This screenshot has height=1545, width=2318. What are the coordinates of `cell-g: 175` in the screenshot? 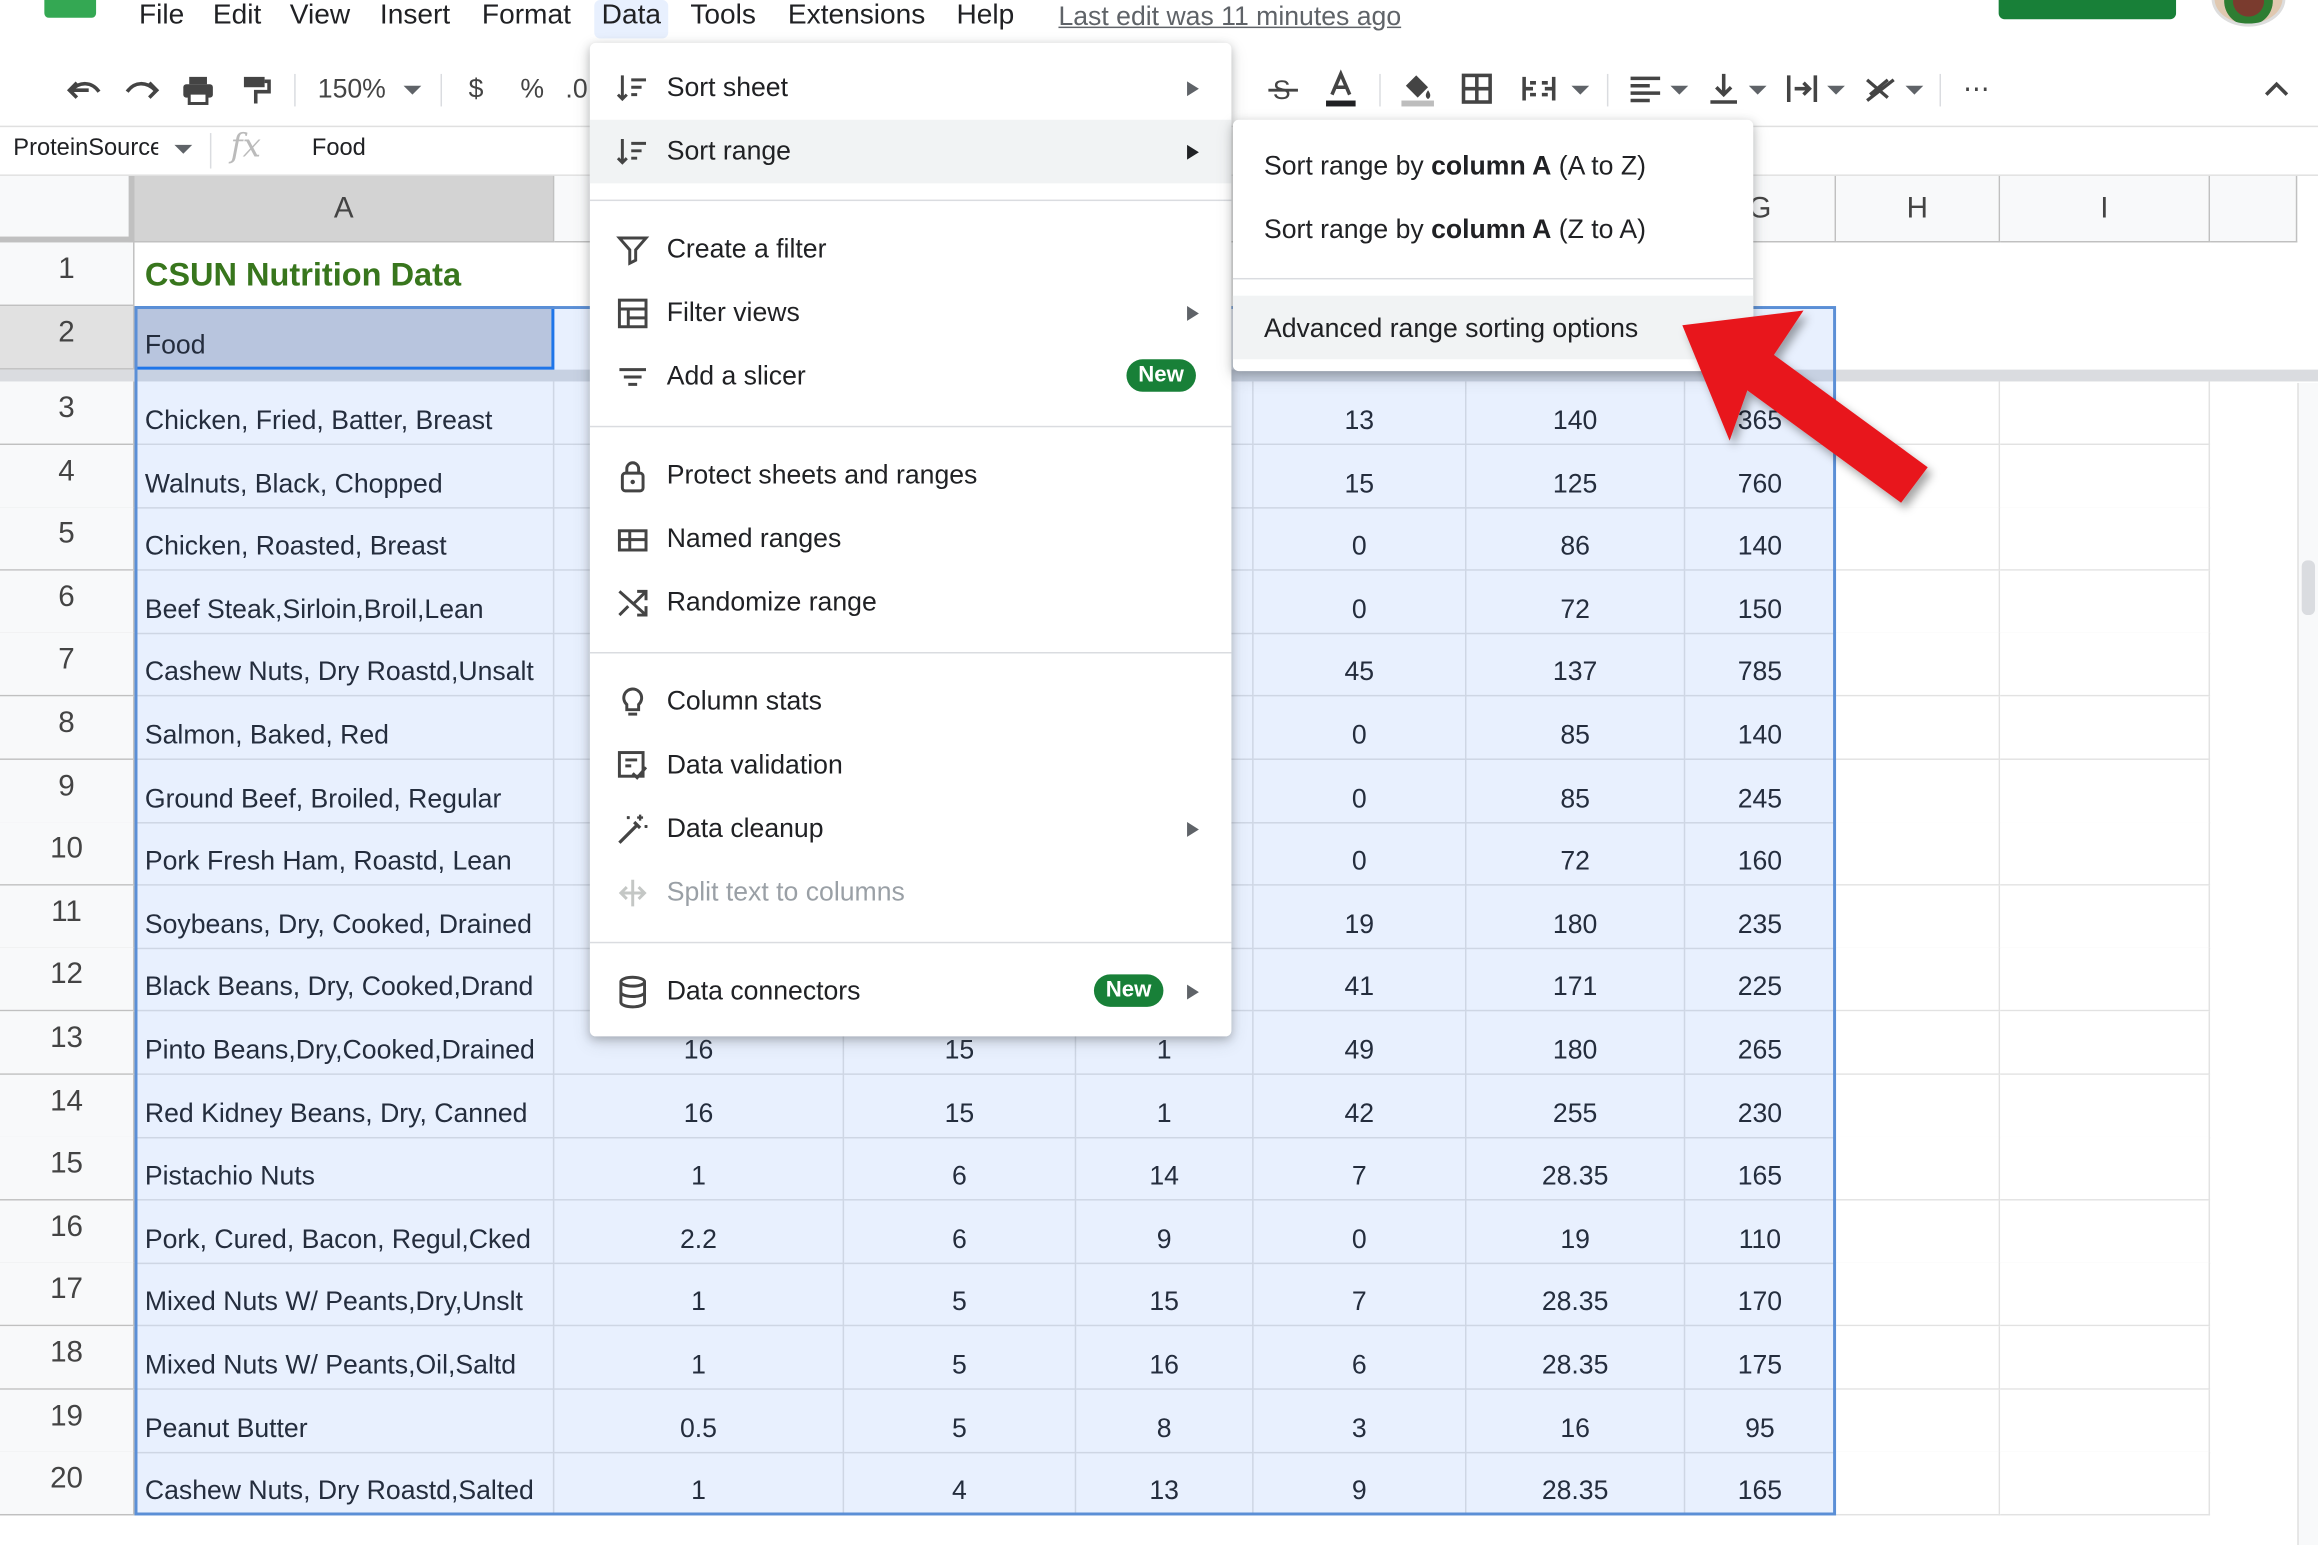 It's located at (1761, 1358).